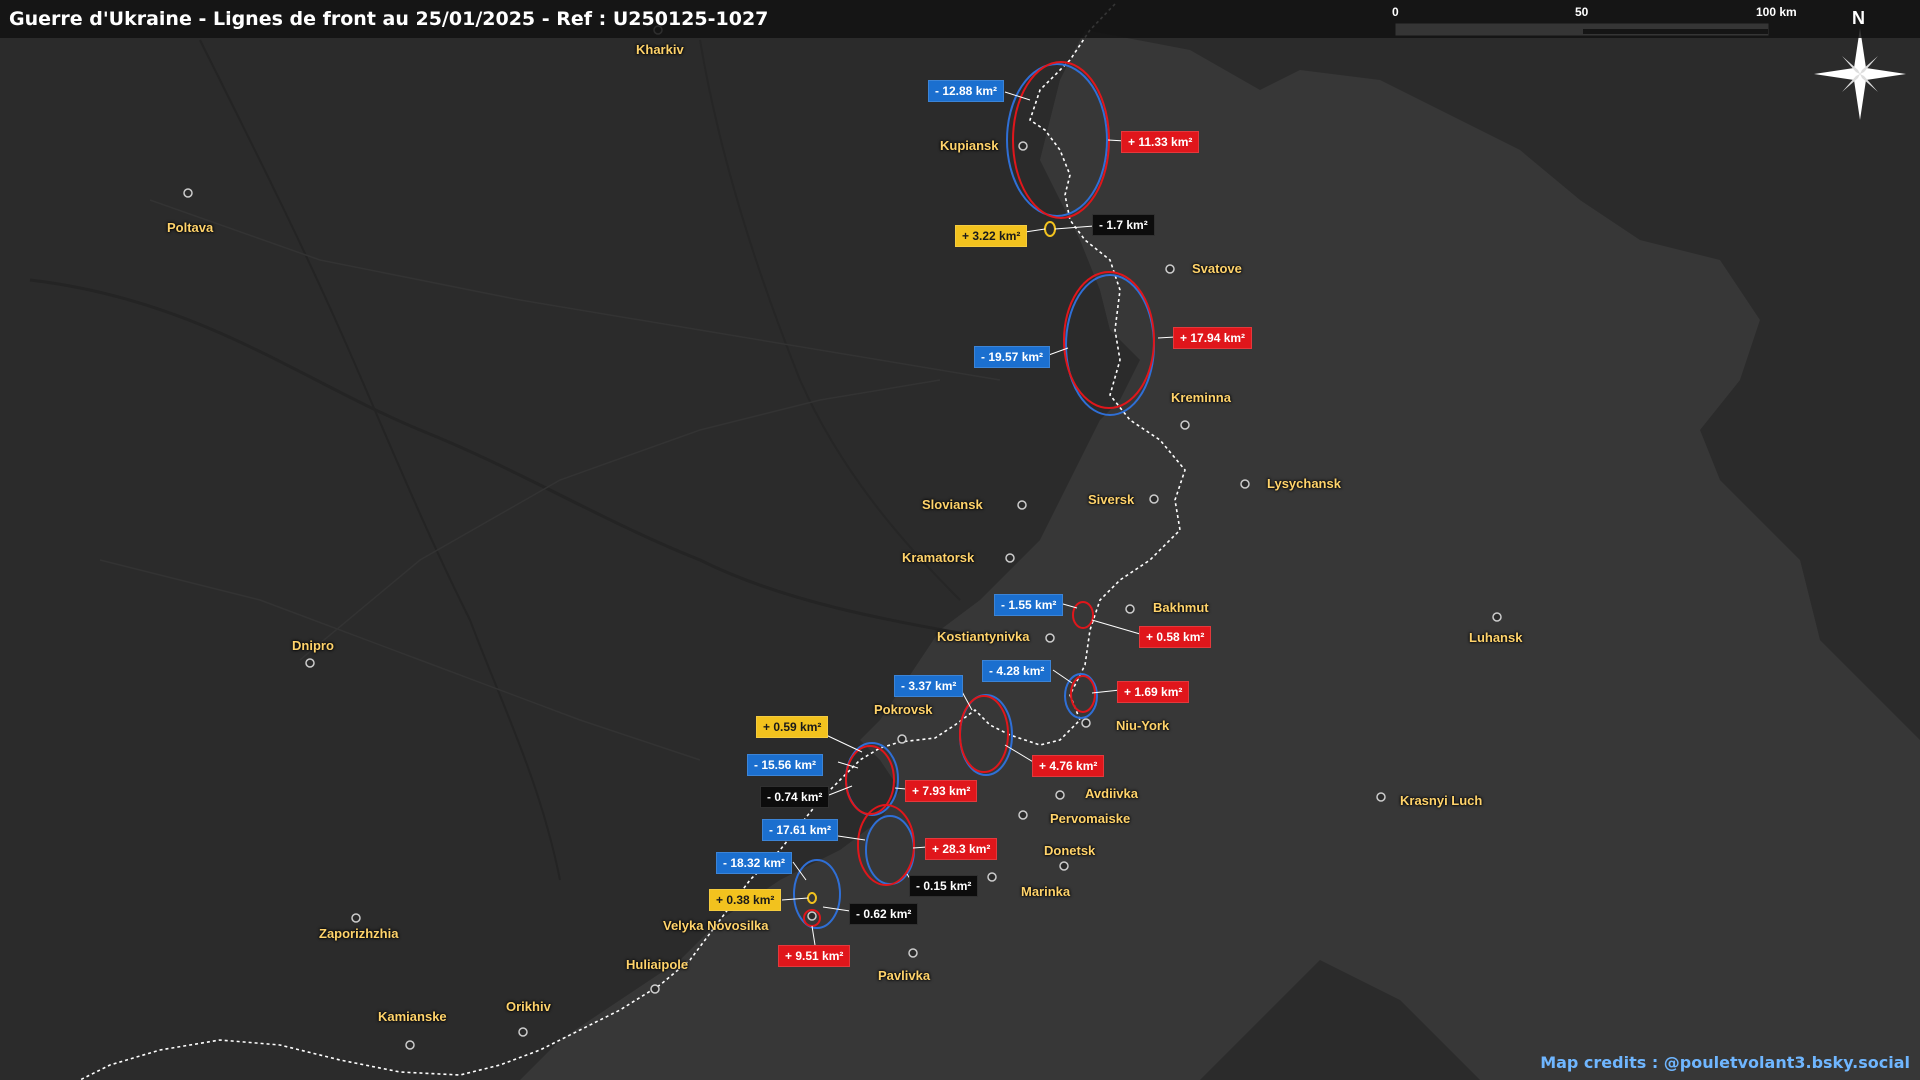 This screenshot has width=1920, height=1080. Describe the element at coordinates (657, 964) in the screenshot. I see `city-label-huliaipole: Huliaipole` at that location.